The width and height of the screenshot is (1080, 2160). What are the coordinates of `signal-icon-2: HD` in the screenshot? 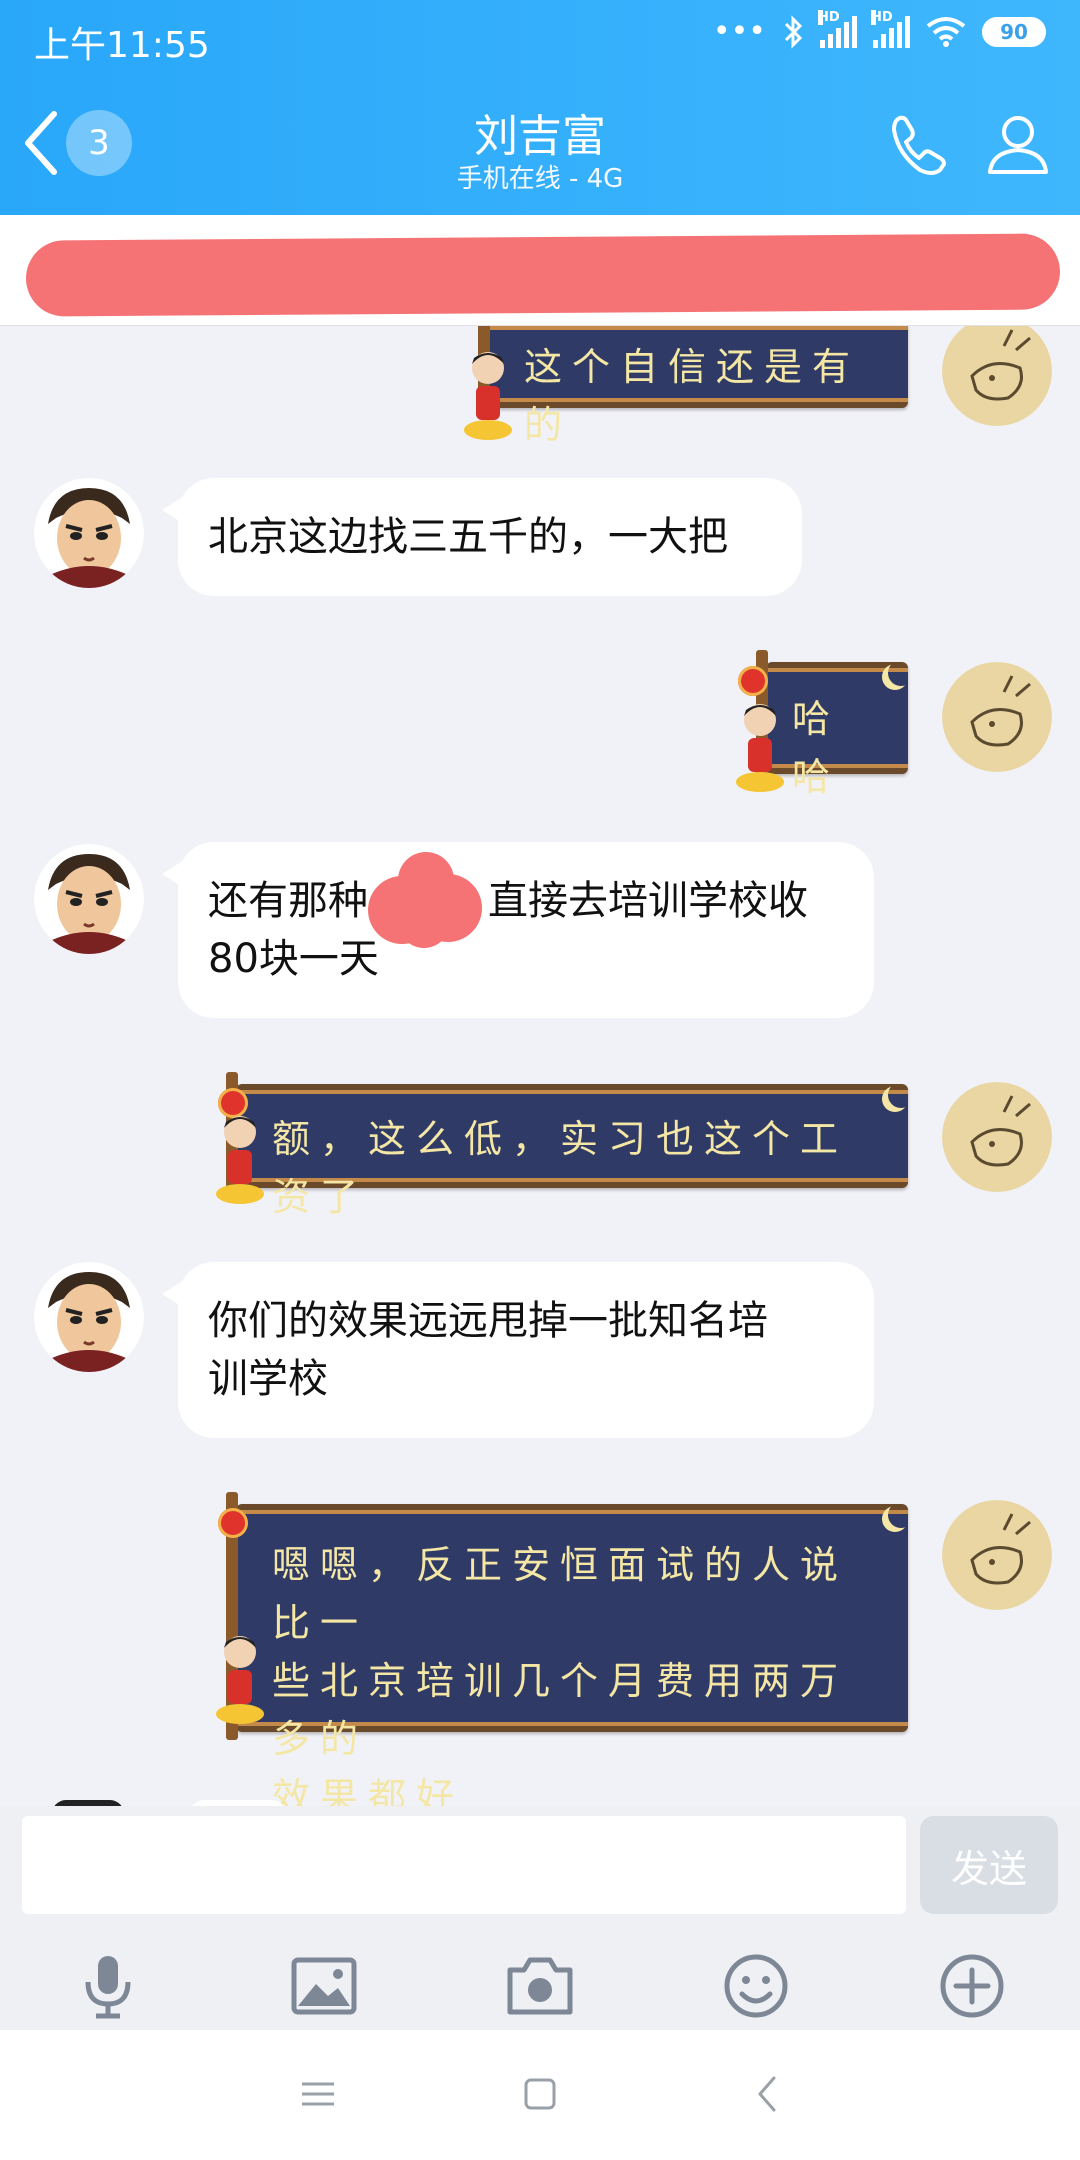 It's located at (890, 28).